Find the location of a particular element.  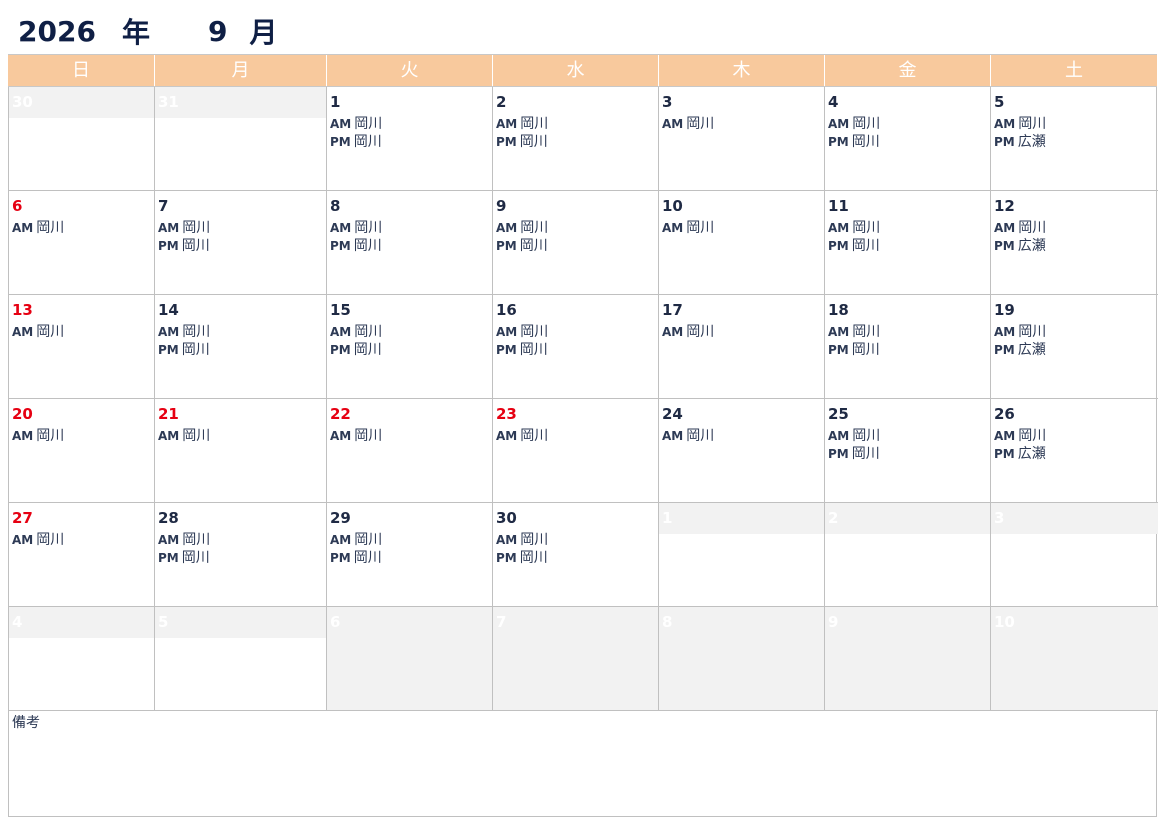

day-cell: 12 AM 岡川 PM 広瀬 is located at coordinates (1074, 243).